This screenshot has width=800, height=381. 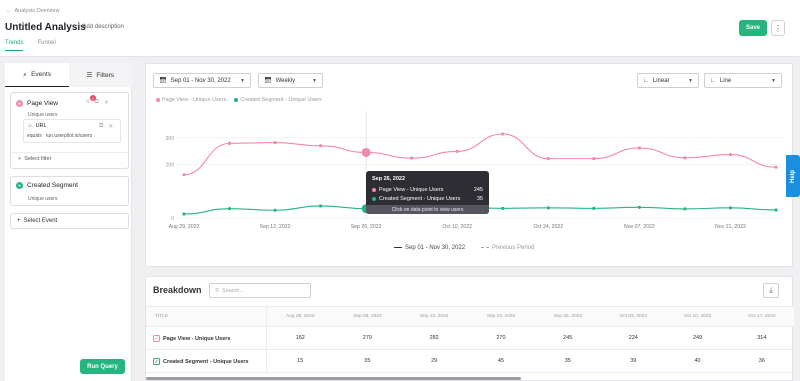 I want to click on x-tick-label: Oct 10, 2022, so click(x=457, y=227).